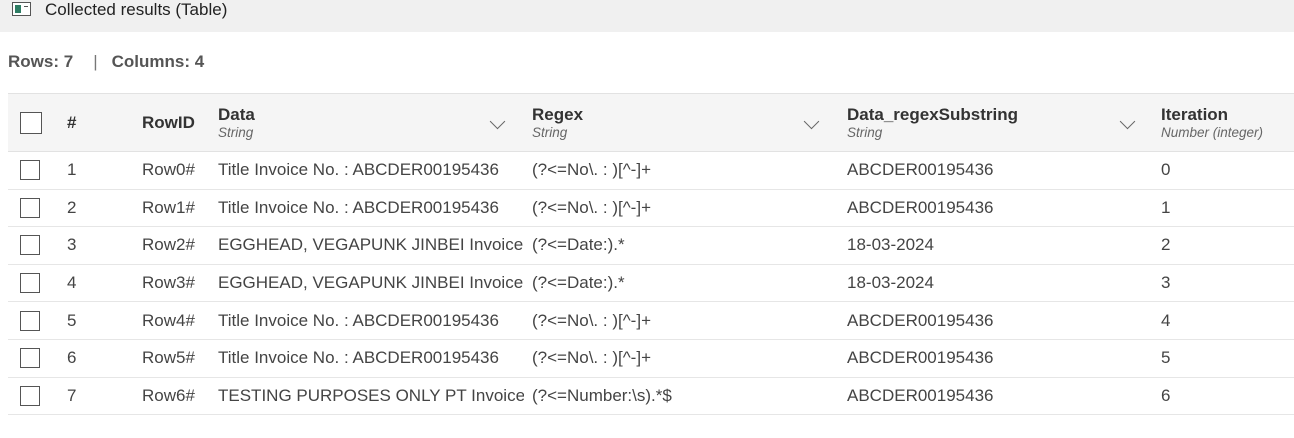  I want to click on header-iteration-type: Number (integer), so click(1212, 132).